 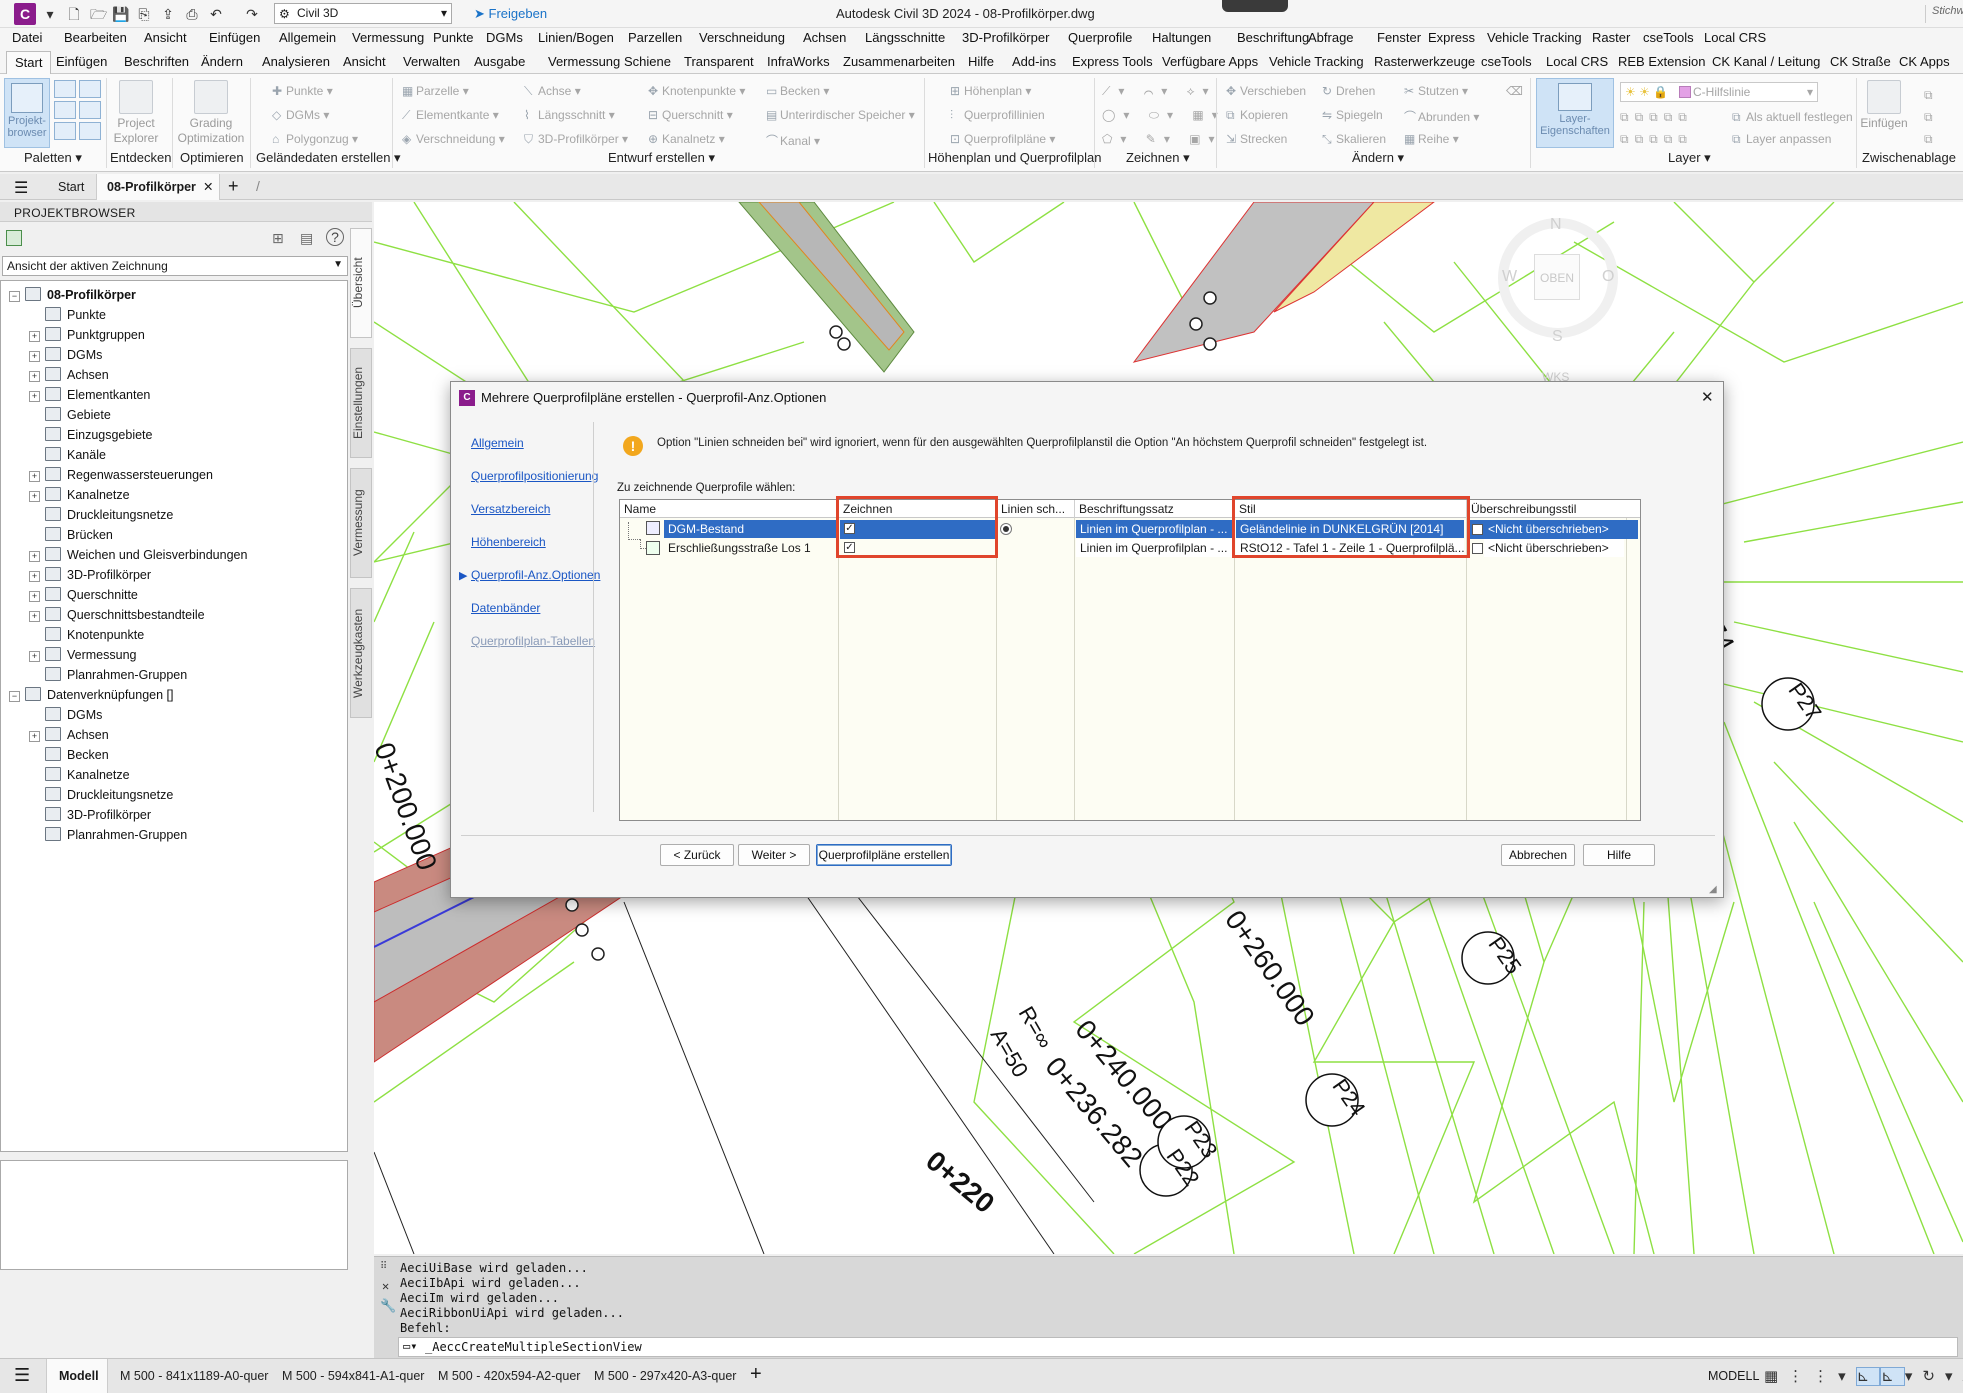 I want to click on side-tab-uebersicht: Übersicht, so click(x=361, y=283).